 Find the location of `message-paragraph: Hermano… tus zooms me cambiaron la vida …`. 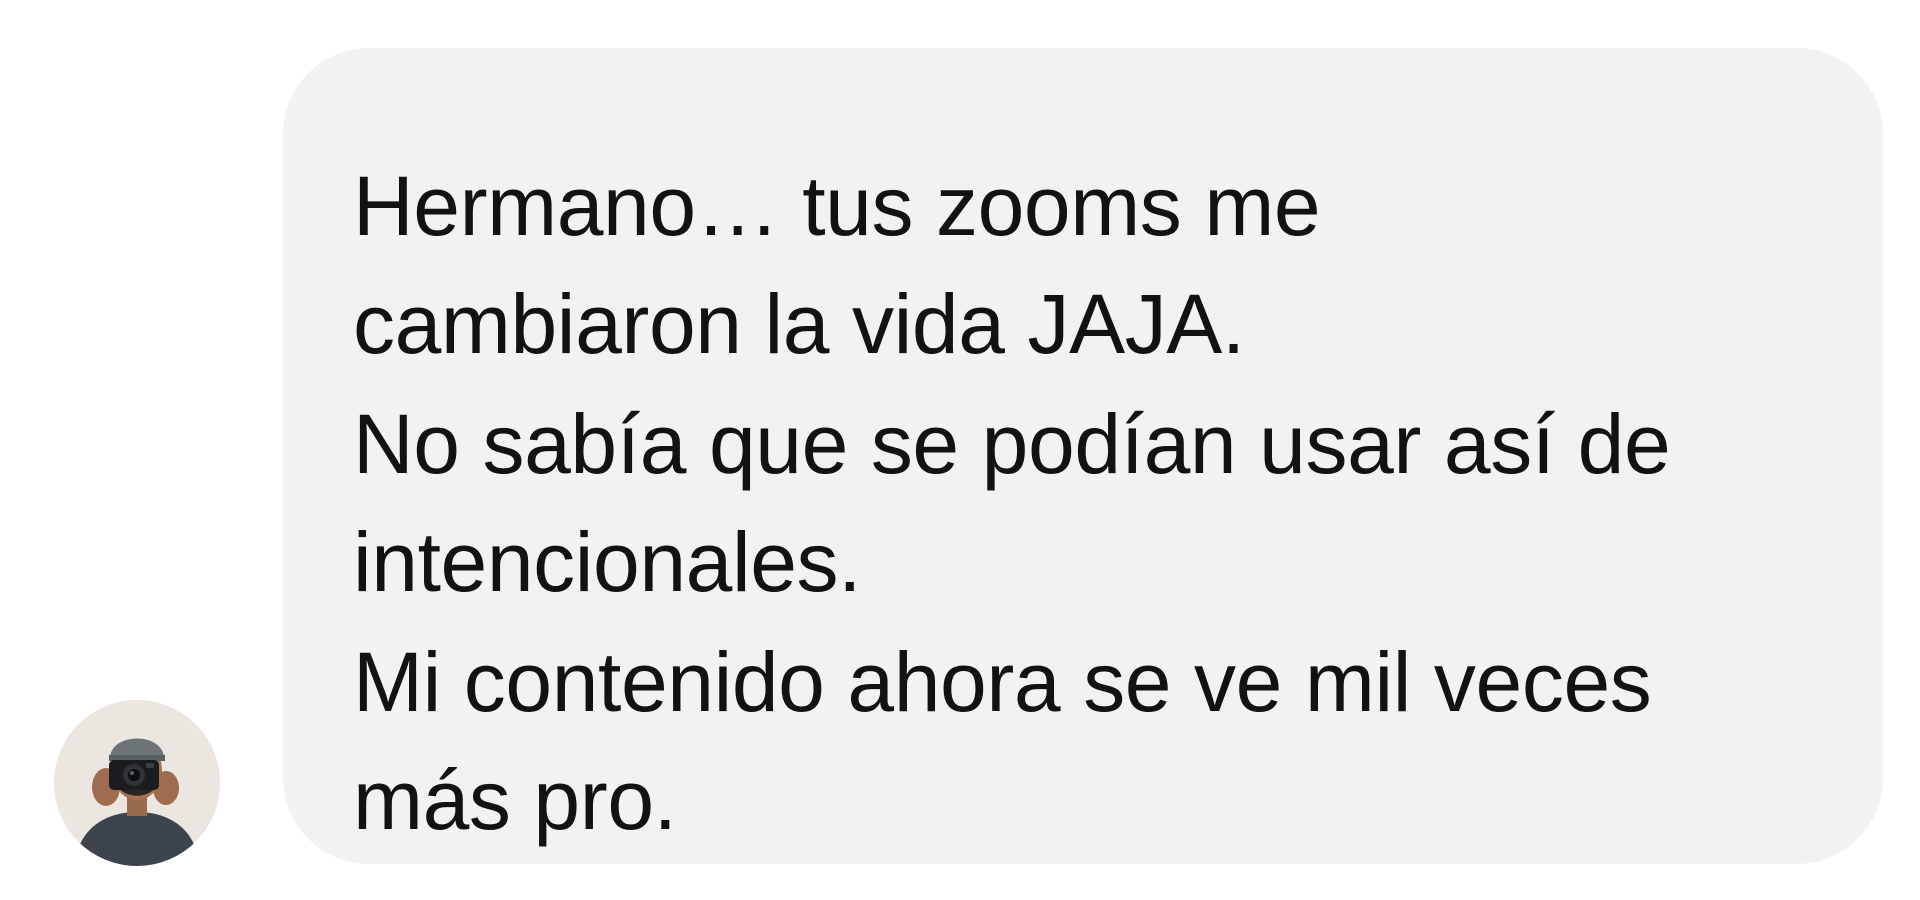

message-paragraph: Hermano… tus zooms me cambiaron la vida … is located at coordinates (837, 265).